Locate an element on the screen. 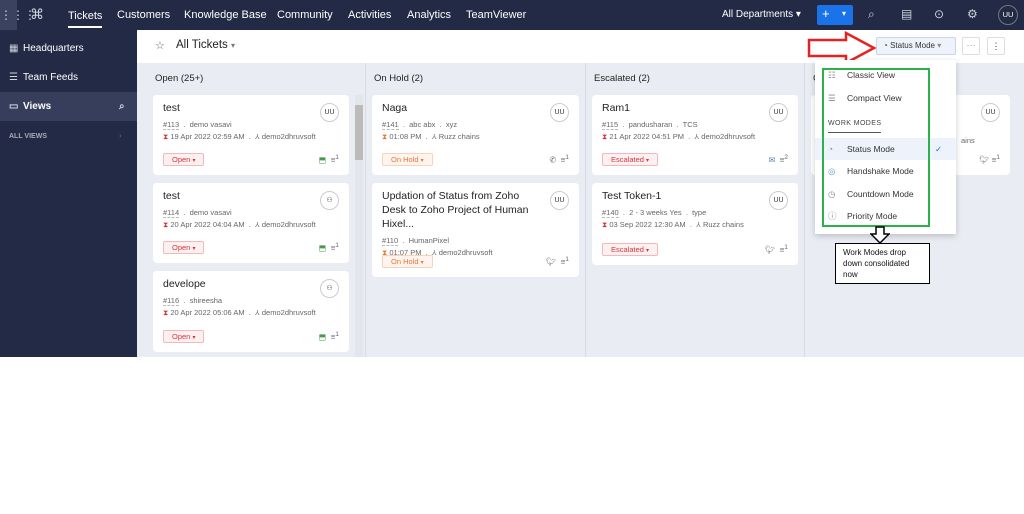 Image resolution: width=1024 pixels, height=514 pixels. sidebar-item-headquarters: ▦ Headquarters is located at coordinates (68, 48).